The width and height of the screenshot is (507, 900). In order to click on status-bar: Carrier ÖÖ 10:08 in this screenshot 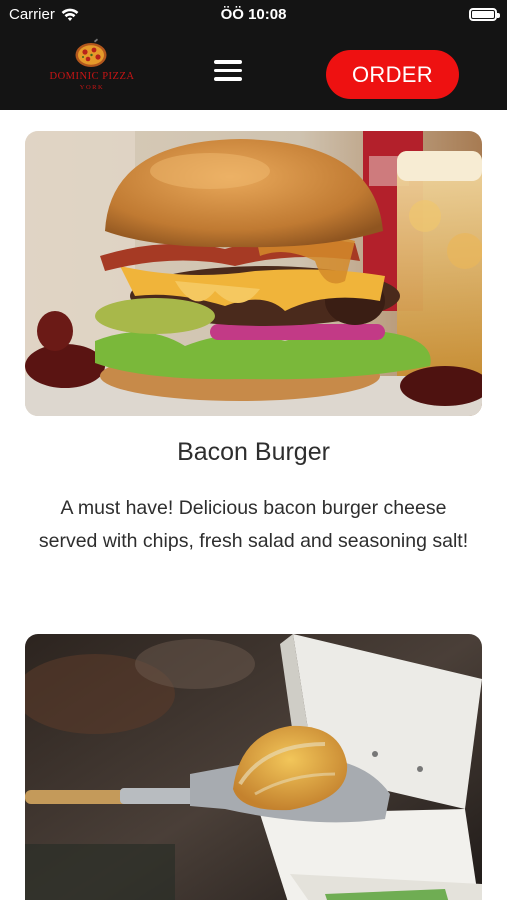, I will do `click(253, 14)`.